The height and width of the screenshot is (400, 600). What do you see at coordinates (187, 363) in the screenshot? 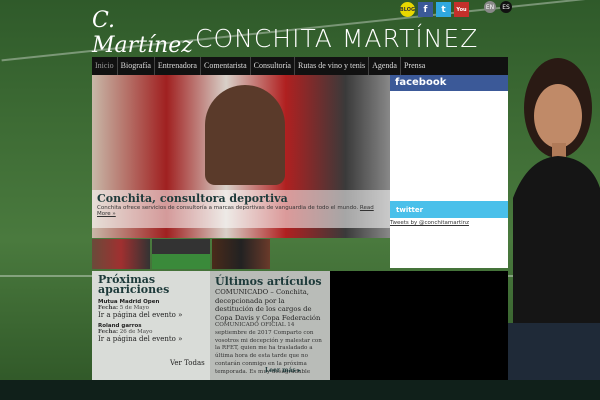
I see `view-all-link: Ver Todas` at bounding box center [187, 363].